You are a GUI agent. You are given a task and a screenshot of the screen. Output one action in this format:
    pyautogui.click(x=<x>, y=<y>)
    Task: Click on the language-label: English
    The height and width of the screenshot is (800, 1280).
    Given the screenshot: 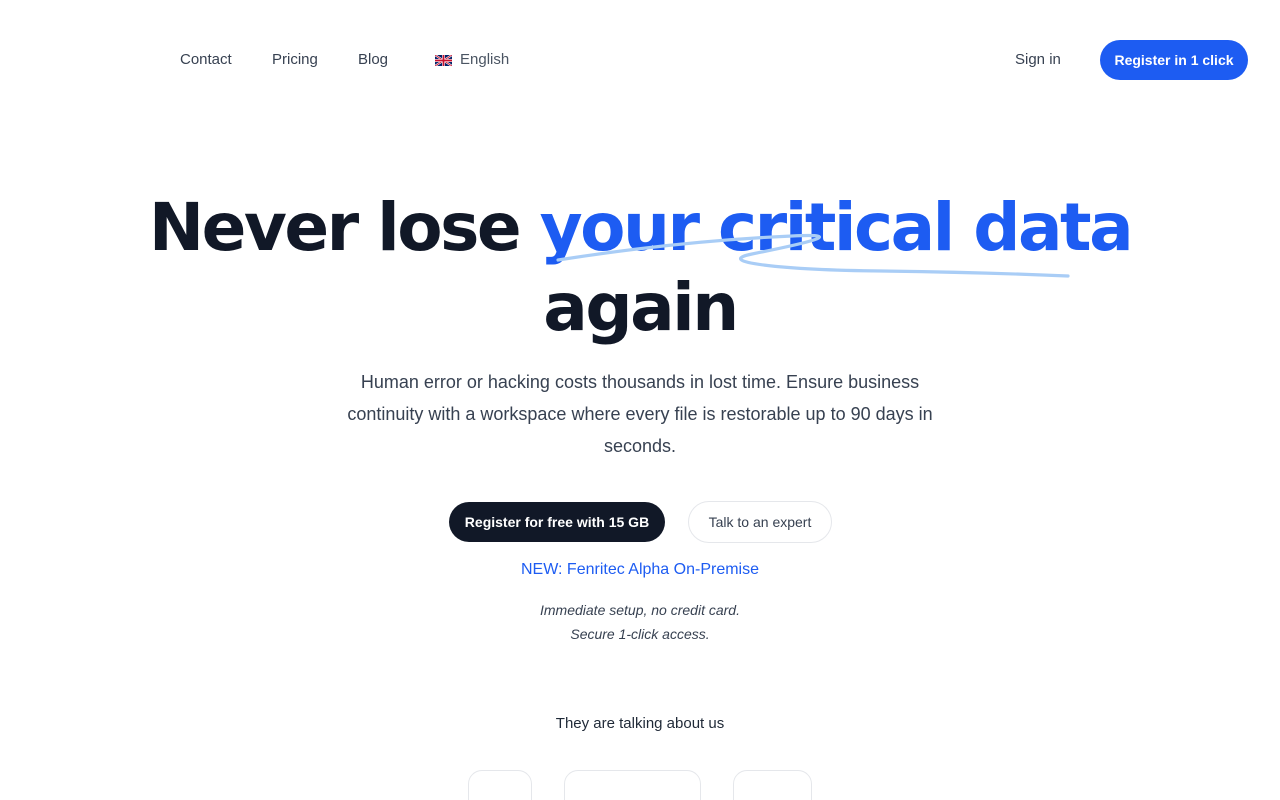 What is the action you would take?
    pyautogui.click(x=485, y=59)
    